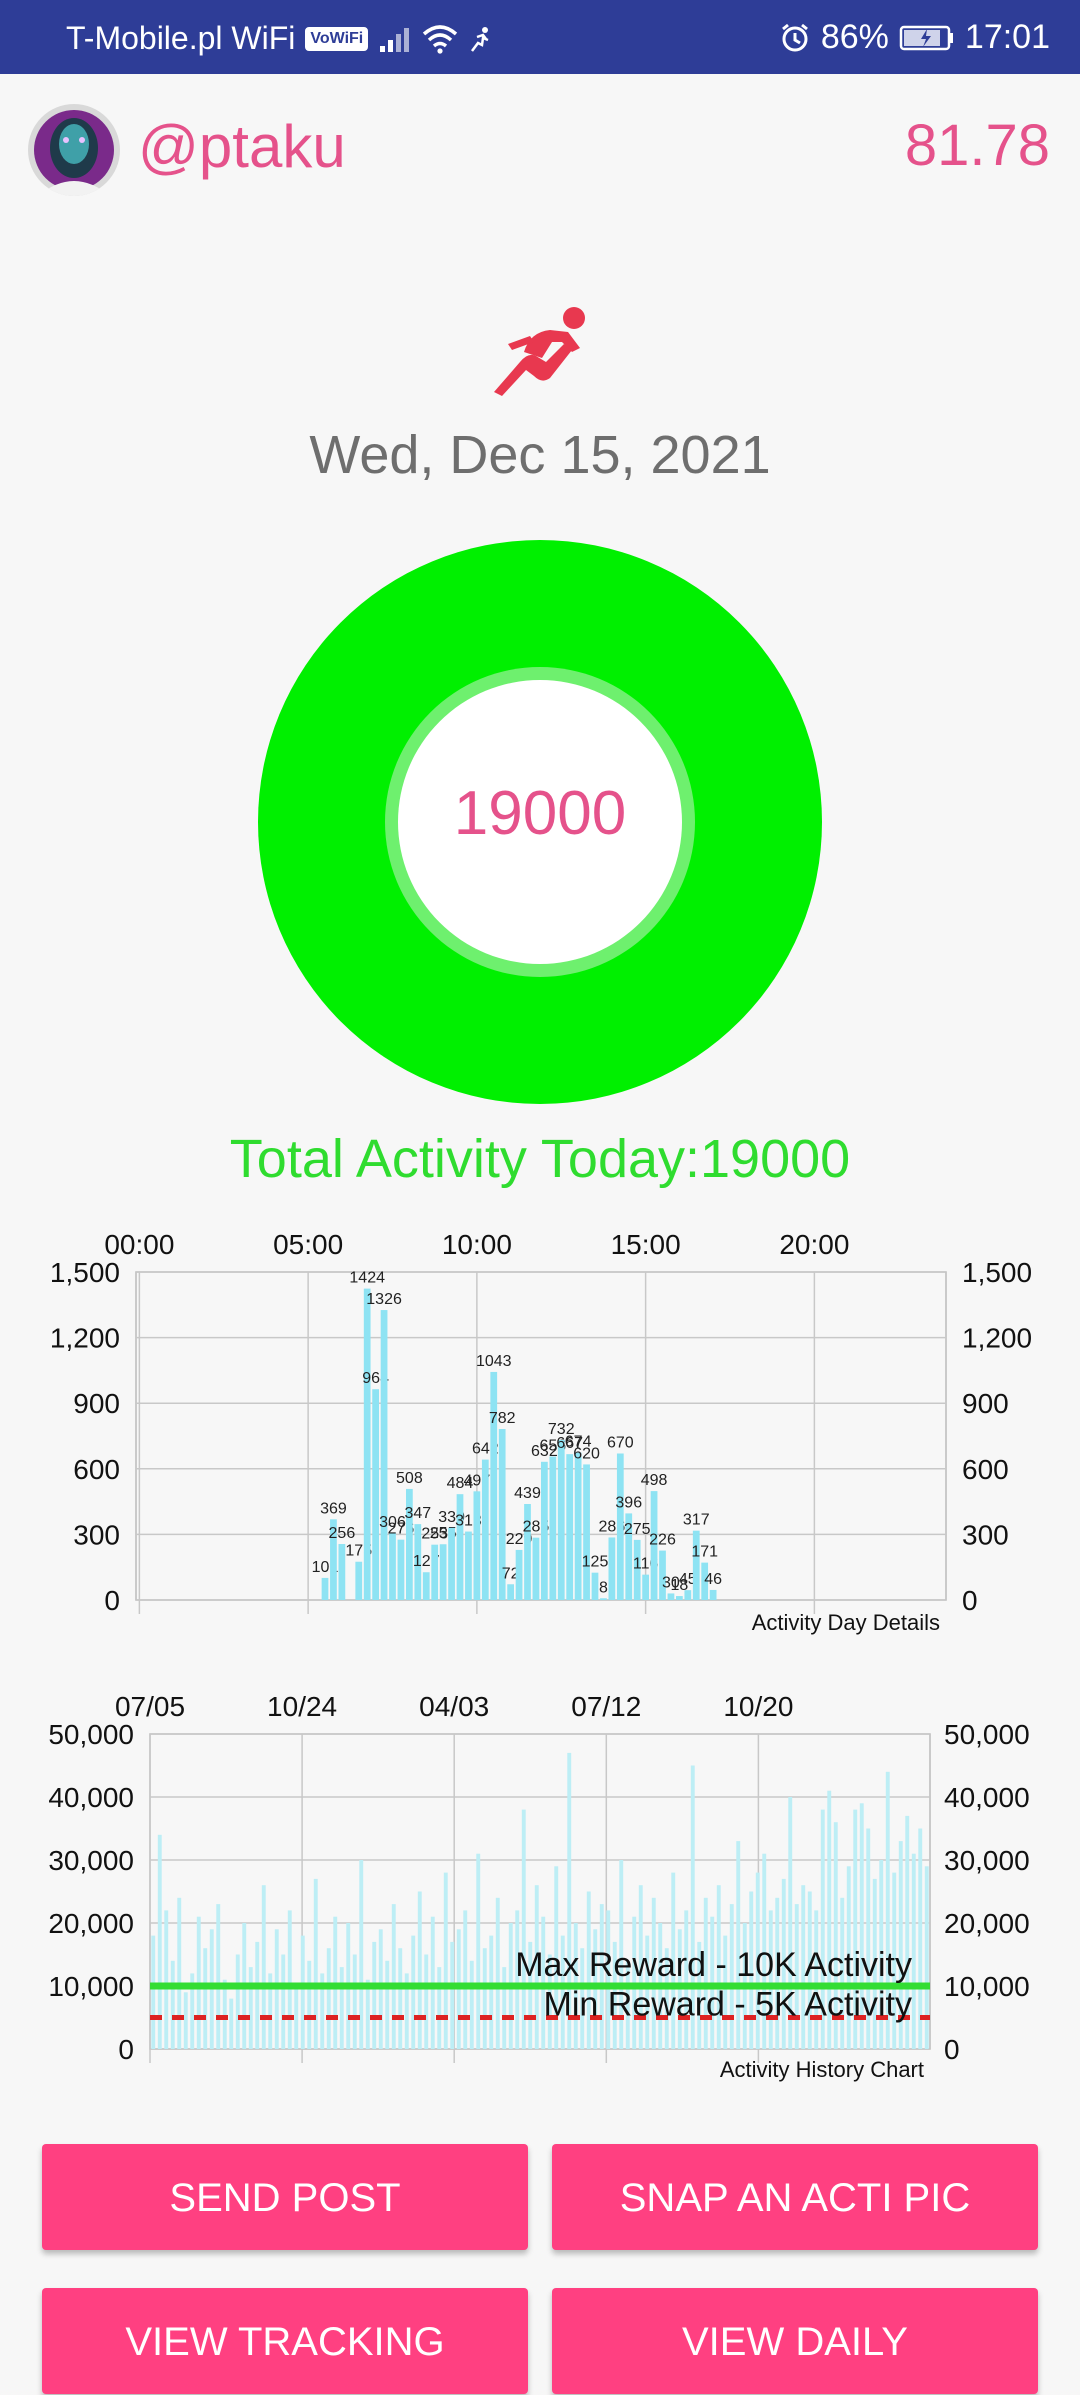  I want to click on day-chart-data-label: 1043, so click(494, 1361).